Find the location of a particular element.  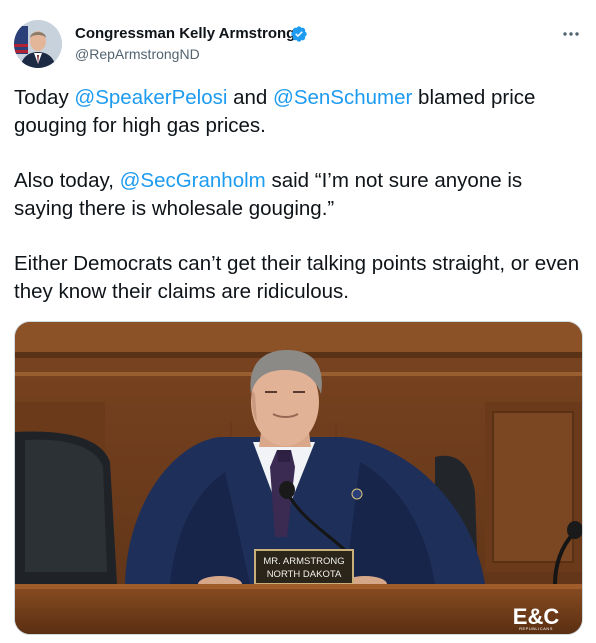

avatar is located at coordinates (38, 44).